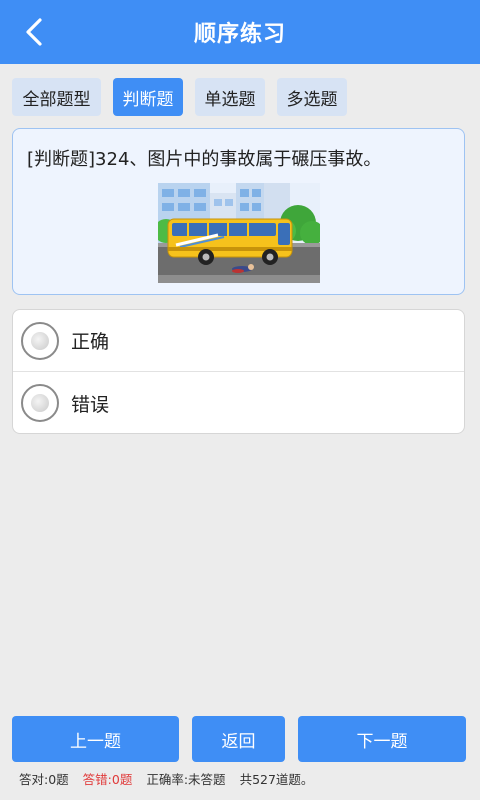 The height and width of the screenshot is (800, 480). Describe the element at coordinates (56, 97) in the screenshot. I see `tab-all-types: 全部题型` at that location.